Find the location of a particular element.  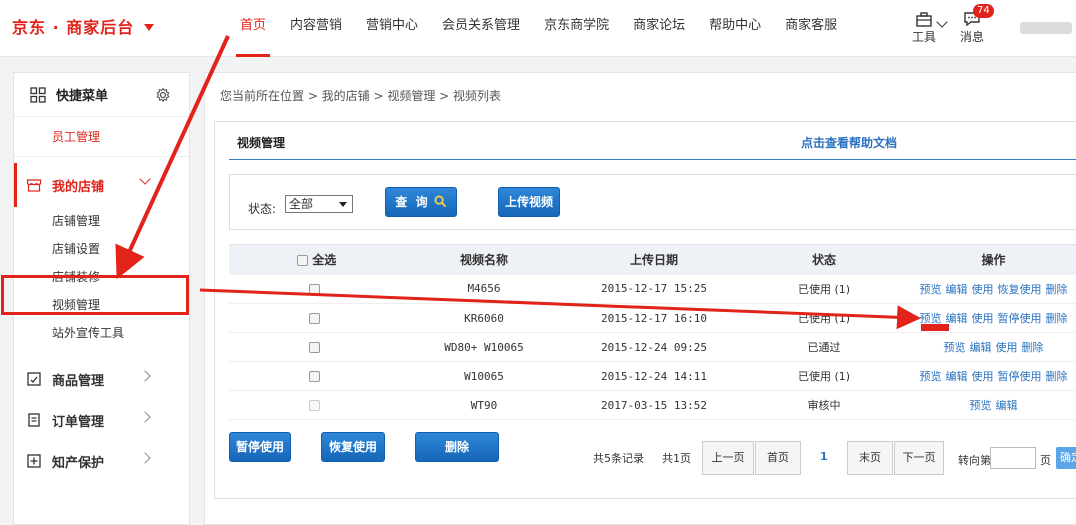

sidebar-group: 商品管理 is located at coordinates (101, 379).